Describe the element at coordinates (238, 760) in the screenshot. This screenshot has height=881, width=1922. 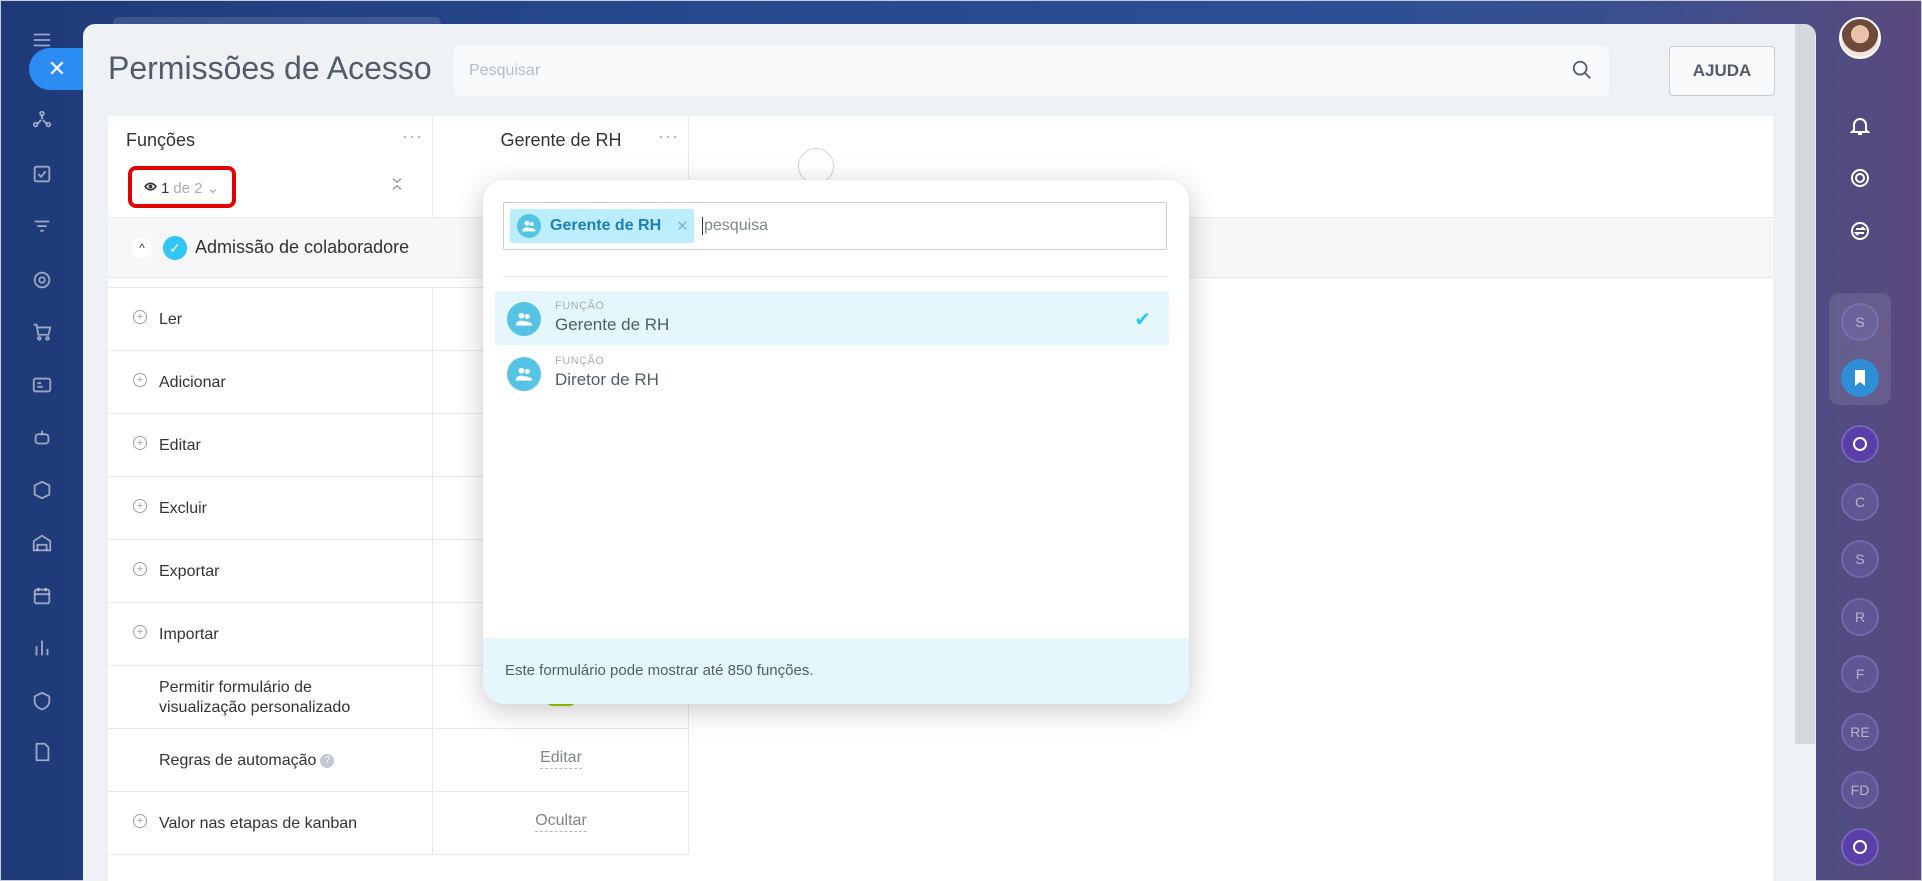
I see `row-label-text: Regras de automação` at that location.